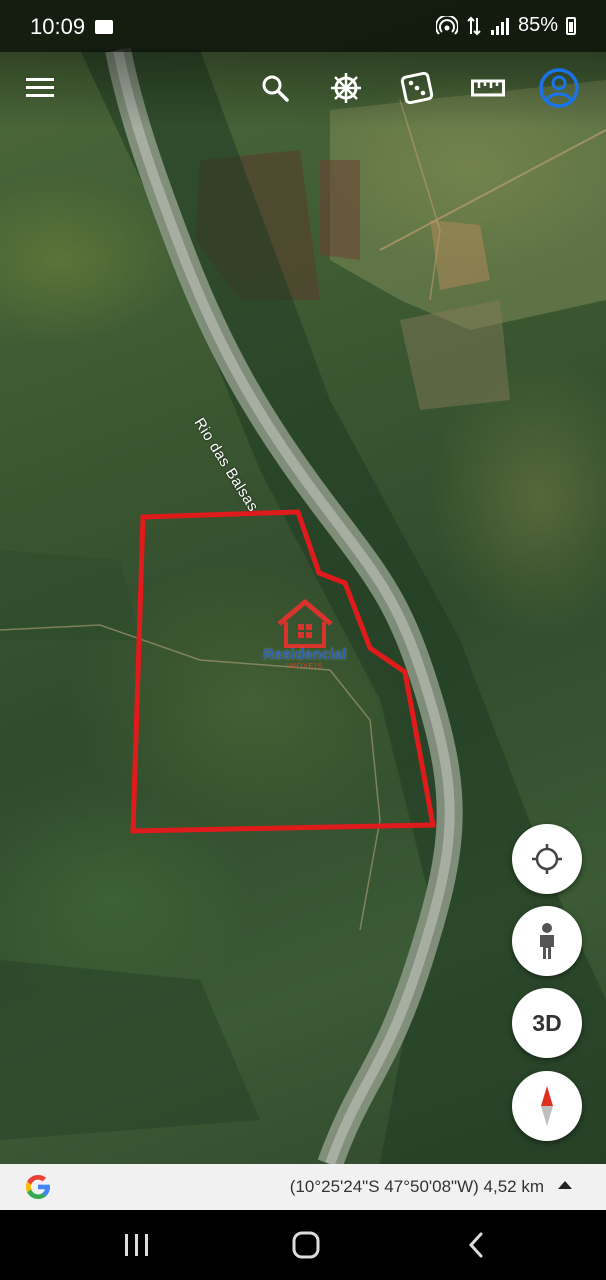 This screenshot has width=606, height=1280. What do you see at coordinates (58, 26) in the screenshot?
I see `status-time: 10:09` at bounding box center [58, 26].